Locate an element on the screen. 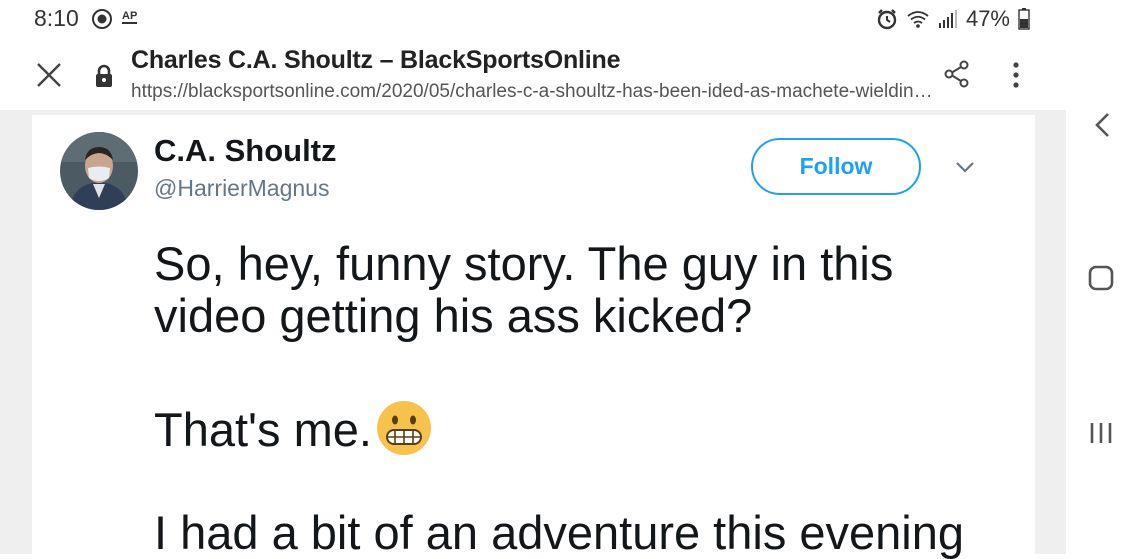  eye-icon is located at coordinates (102, 19).